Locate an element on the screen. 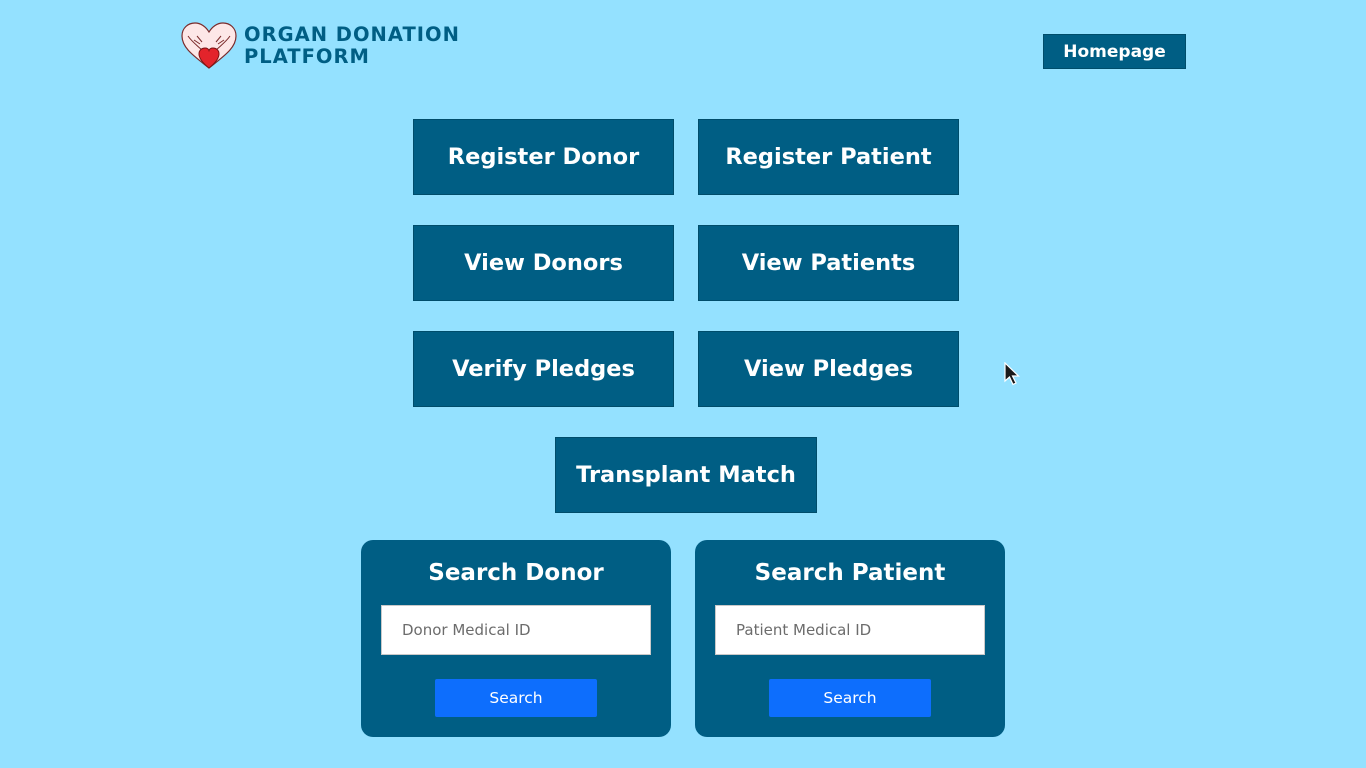  brand-title: ORGAN DONATION PLATFORM is located at coordinates (352, 46).